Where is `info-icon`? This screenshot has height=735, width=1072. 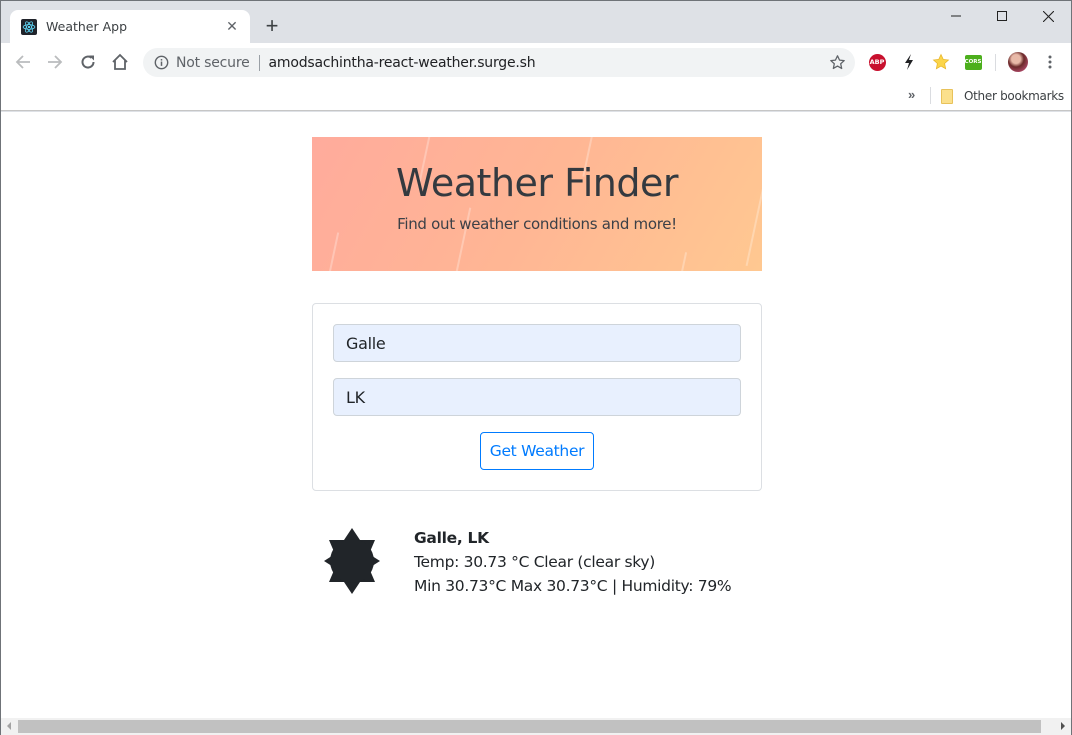 info-icon is located at coordinates (161, 63).